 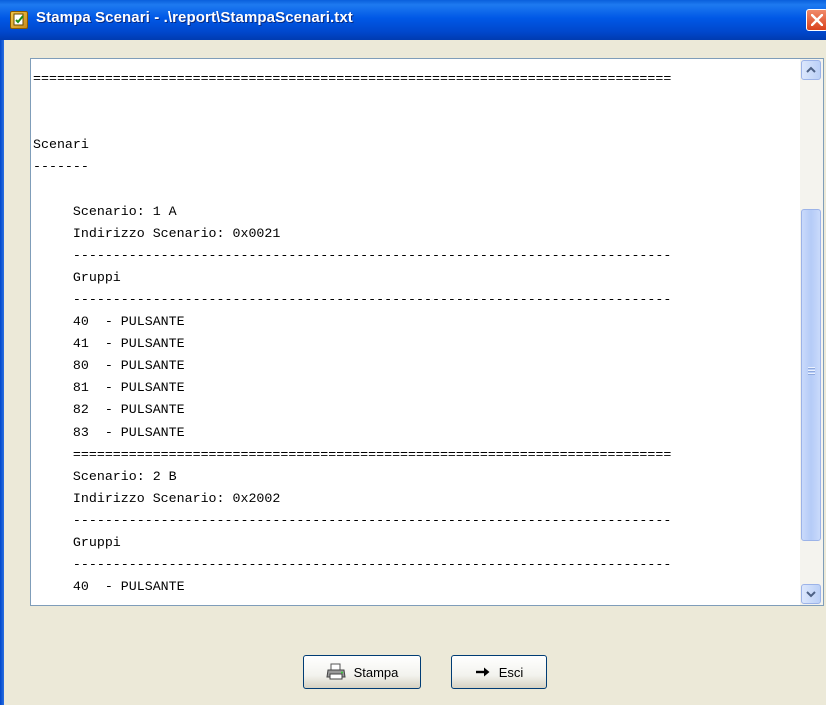 I want to click on report-line: 80 - PULSANTE, so click(x=109, y=366).